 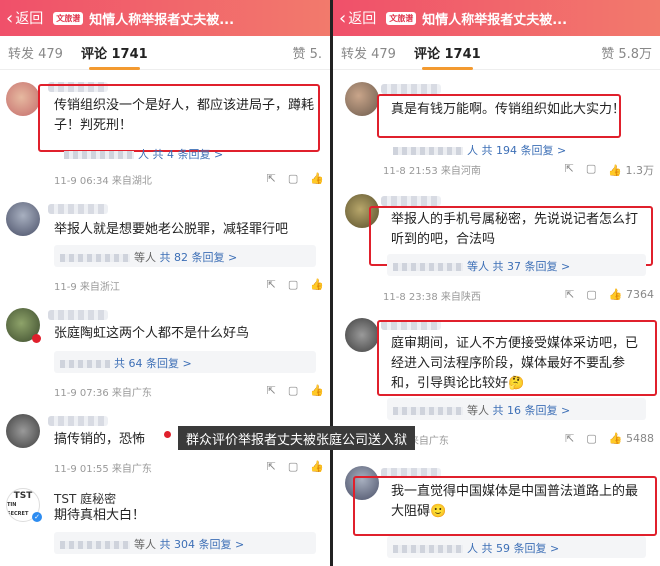 I want to click on right-back-label: 返回, so click(x=362, y=19).